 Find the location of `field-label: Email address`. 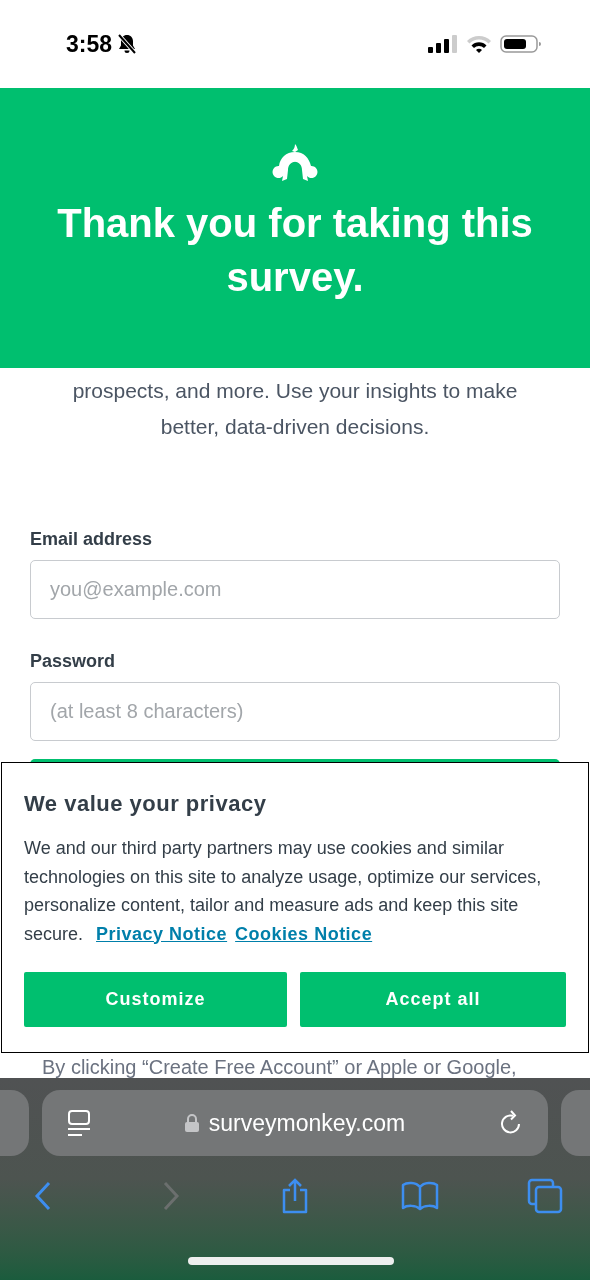

field-label: Email address is located at coordinates (92, 539).